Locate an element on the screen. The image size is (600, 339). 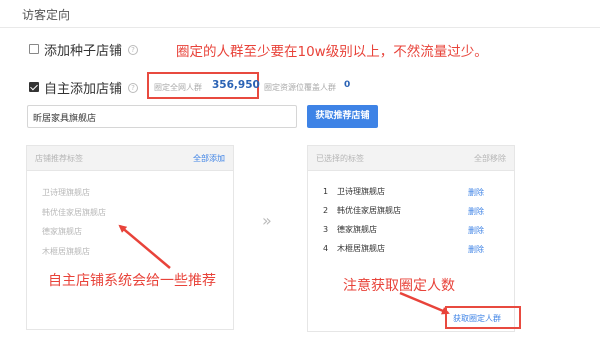
arrow-to-recommendations is located at coordinates (144, 246).